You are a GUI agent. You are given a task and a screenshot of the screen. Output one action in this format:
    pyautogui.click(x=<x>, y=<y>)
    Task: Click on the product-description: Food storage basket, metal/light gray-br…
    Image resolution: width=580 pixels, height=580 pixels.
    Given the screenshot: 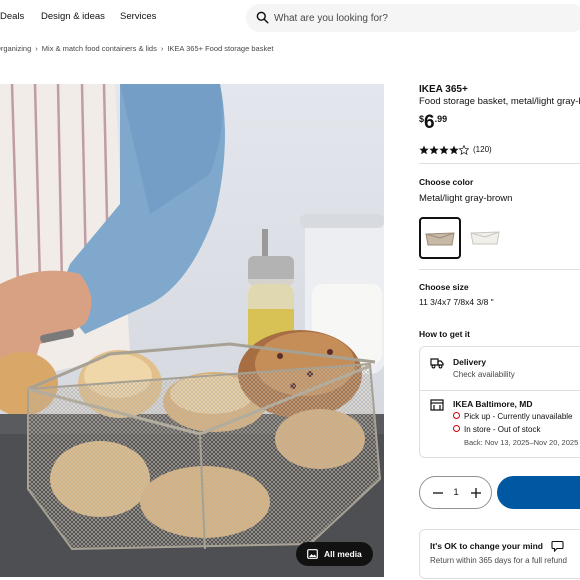 What is the action you would take?
    pyautogui.click(x=499, y=101)
    